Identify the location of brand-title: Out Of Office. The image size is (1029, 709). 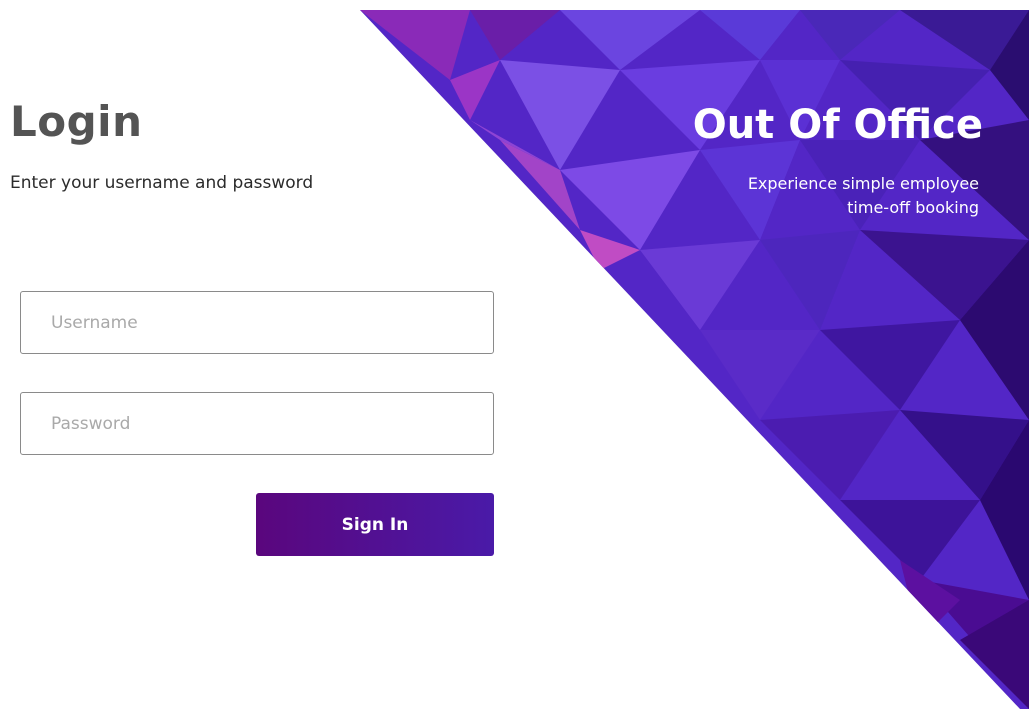
(837, 125).